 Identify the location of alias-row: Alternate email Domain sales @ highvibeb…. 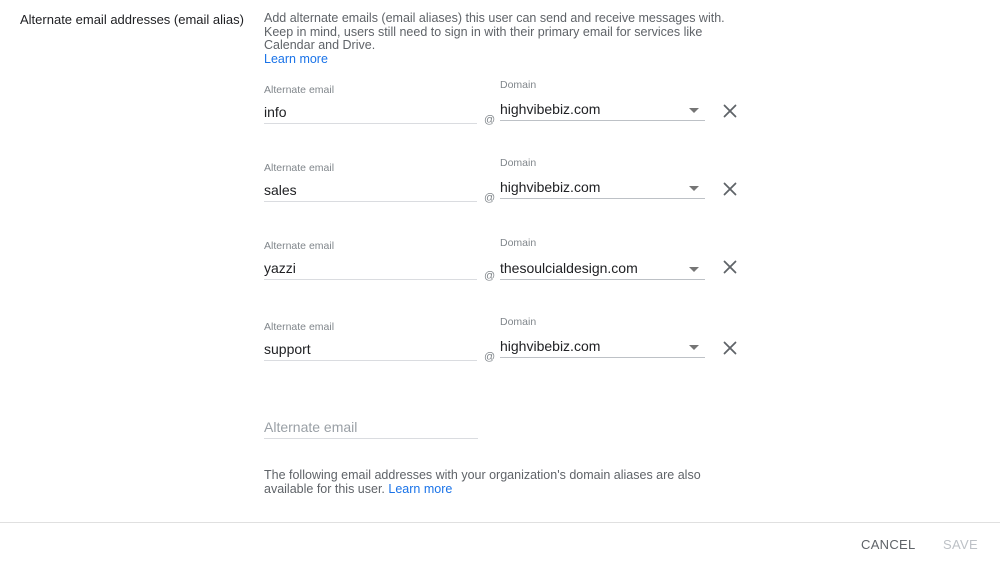
(500, 186).